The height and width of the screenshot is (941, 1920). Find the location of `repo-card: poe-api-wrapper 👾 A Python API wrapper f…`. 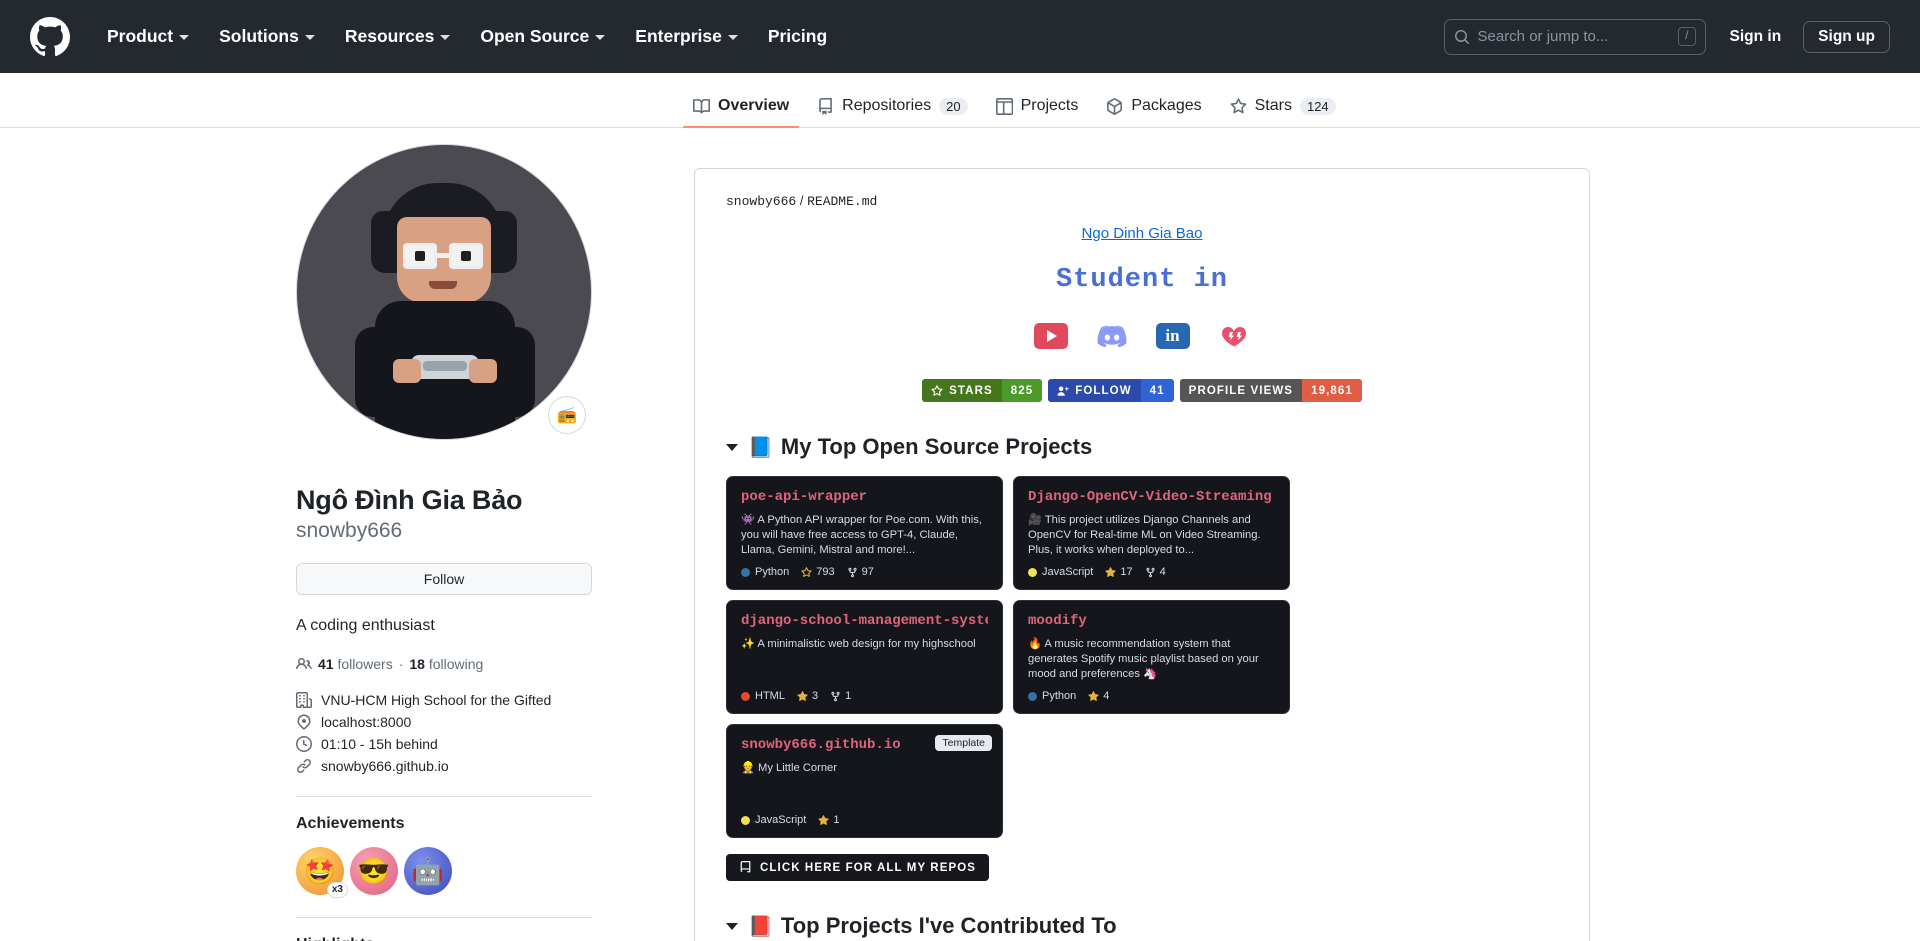

repo-card: poe-api-wrapper 👾 A Python API wrapper f… is located at coordinates (864, 533).